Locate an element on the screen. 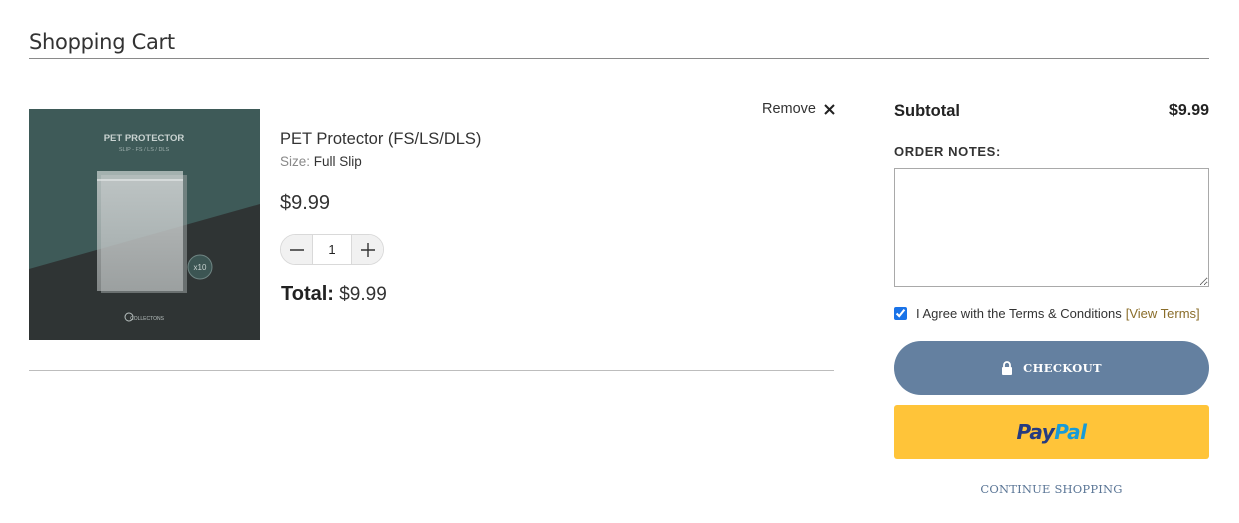 The height and width of the screenshot is (523, 1239). unit-price: $9.99 is located at coordinates (305, 203).